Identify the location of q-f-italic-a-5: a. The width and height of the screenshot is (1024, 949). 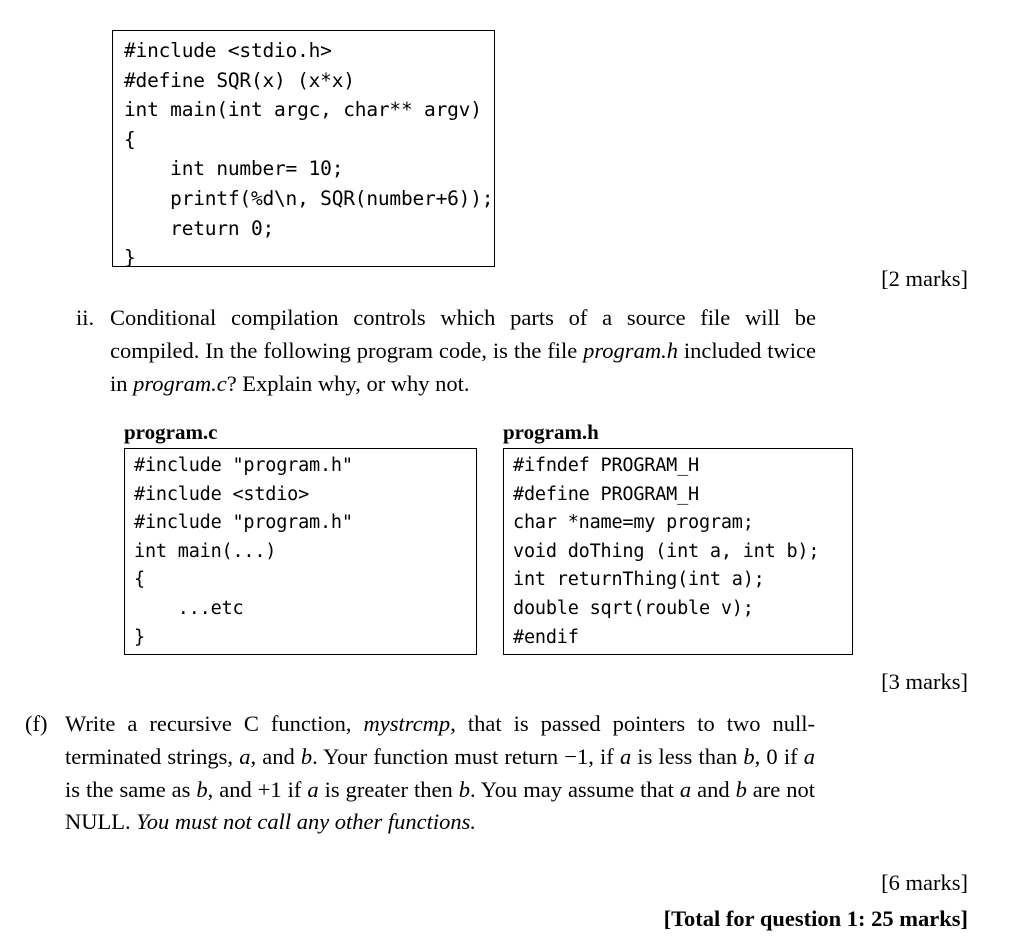
(685, 789).